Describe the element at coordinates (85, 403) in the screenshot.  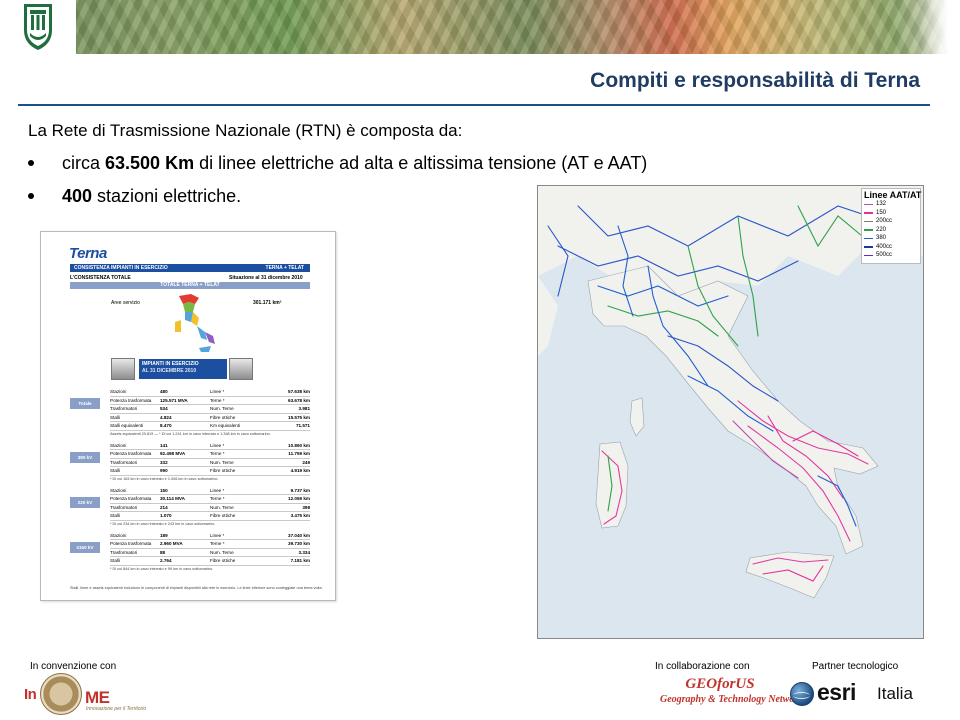
I see `section-label: Totale` at that location.